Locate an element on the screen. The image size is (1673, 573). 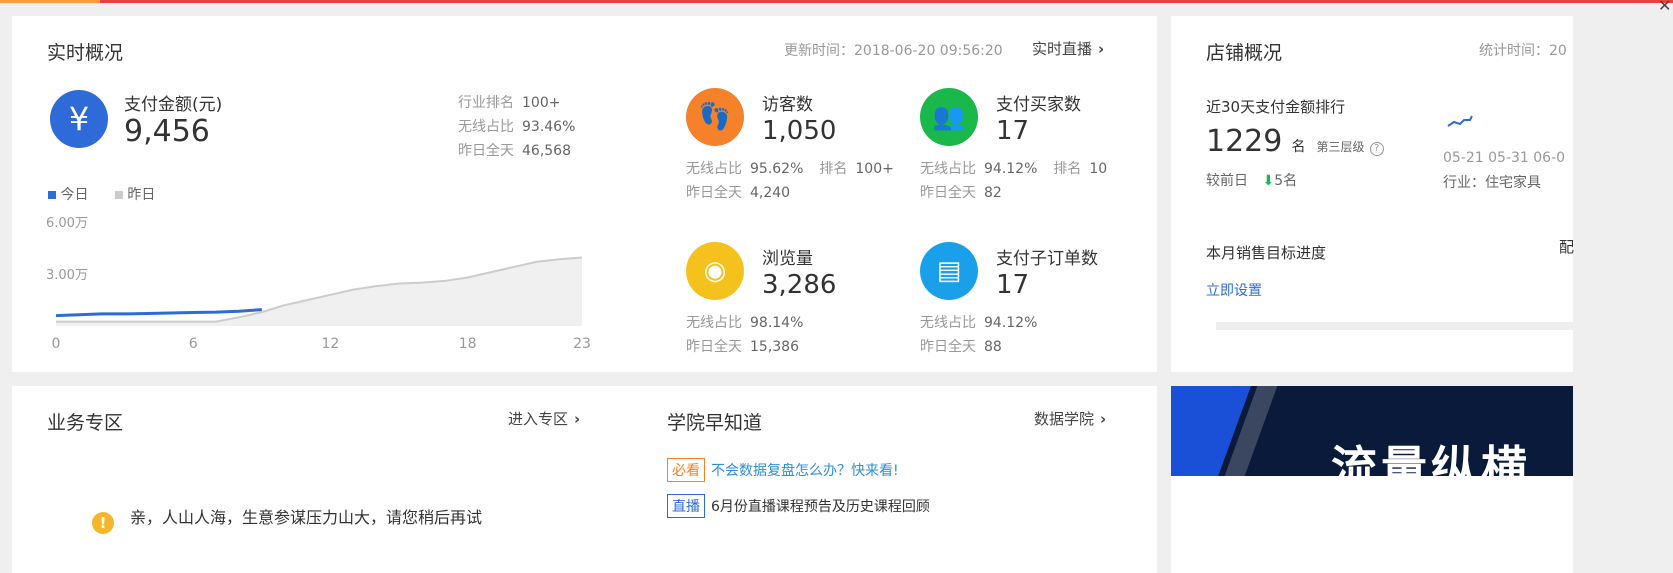
academy-item-text: 不会数据复盘怎么办？快来看! is located at coordinates (805, 471).